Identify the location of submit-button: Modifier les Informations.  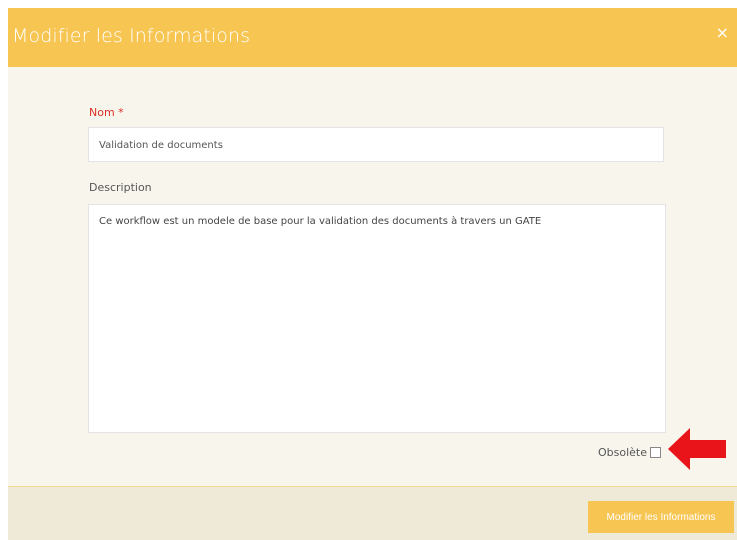
(661, 517).